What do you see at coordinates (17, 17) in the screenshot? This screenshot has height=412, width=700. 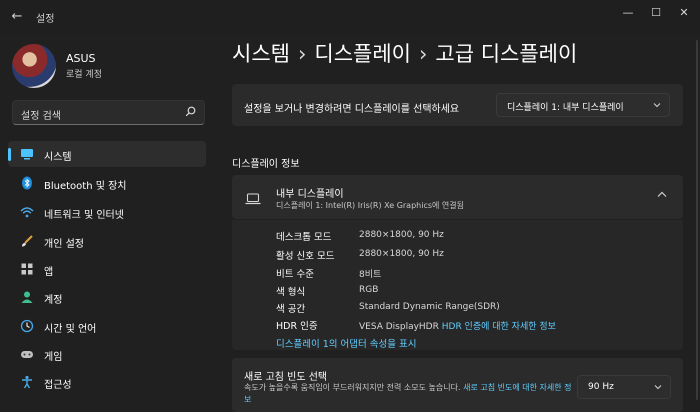 I see `back-arrow-icon: ←` at bounding box center [17, 17].